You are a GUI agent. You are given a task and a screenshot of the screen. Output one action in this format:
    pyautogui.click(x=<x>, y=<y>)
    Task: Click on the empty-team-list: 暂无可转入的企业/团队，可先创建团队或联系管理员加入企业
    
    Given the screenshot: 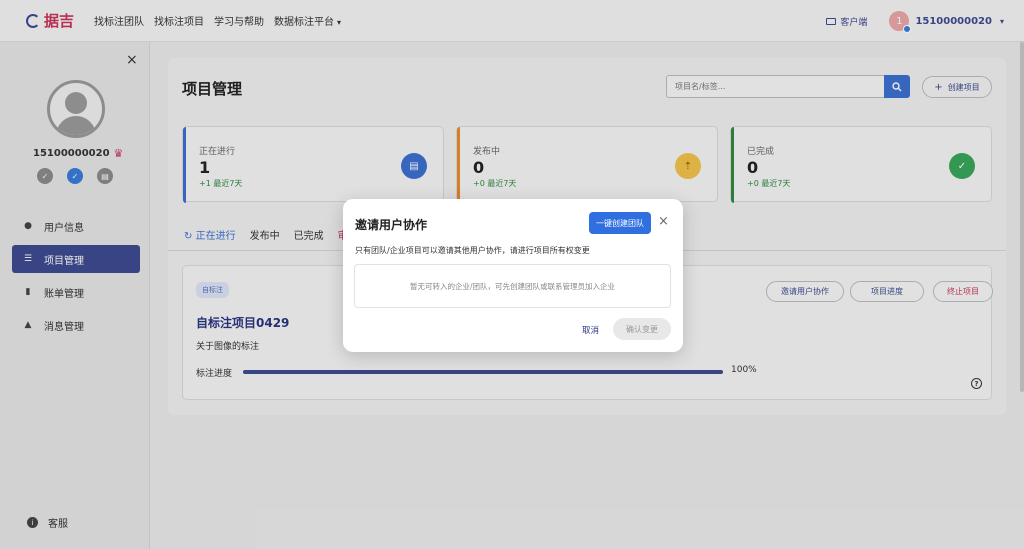 What is the action you would take?
    pyautogui.click(x=512, y=286)
    